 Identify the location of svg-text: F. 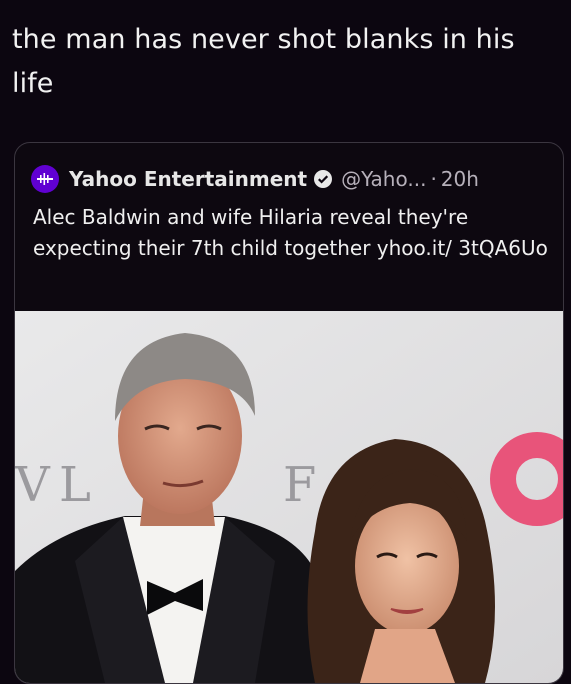
(299, 485).